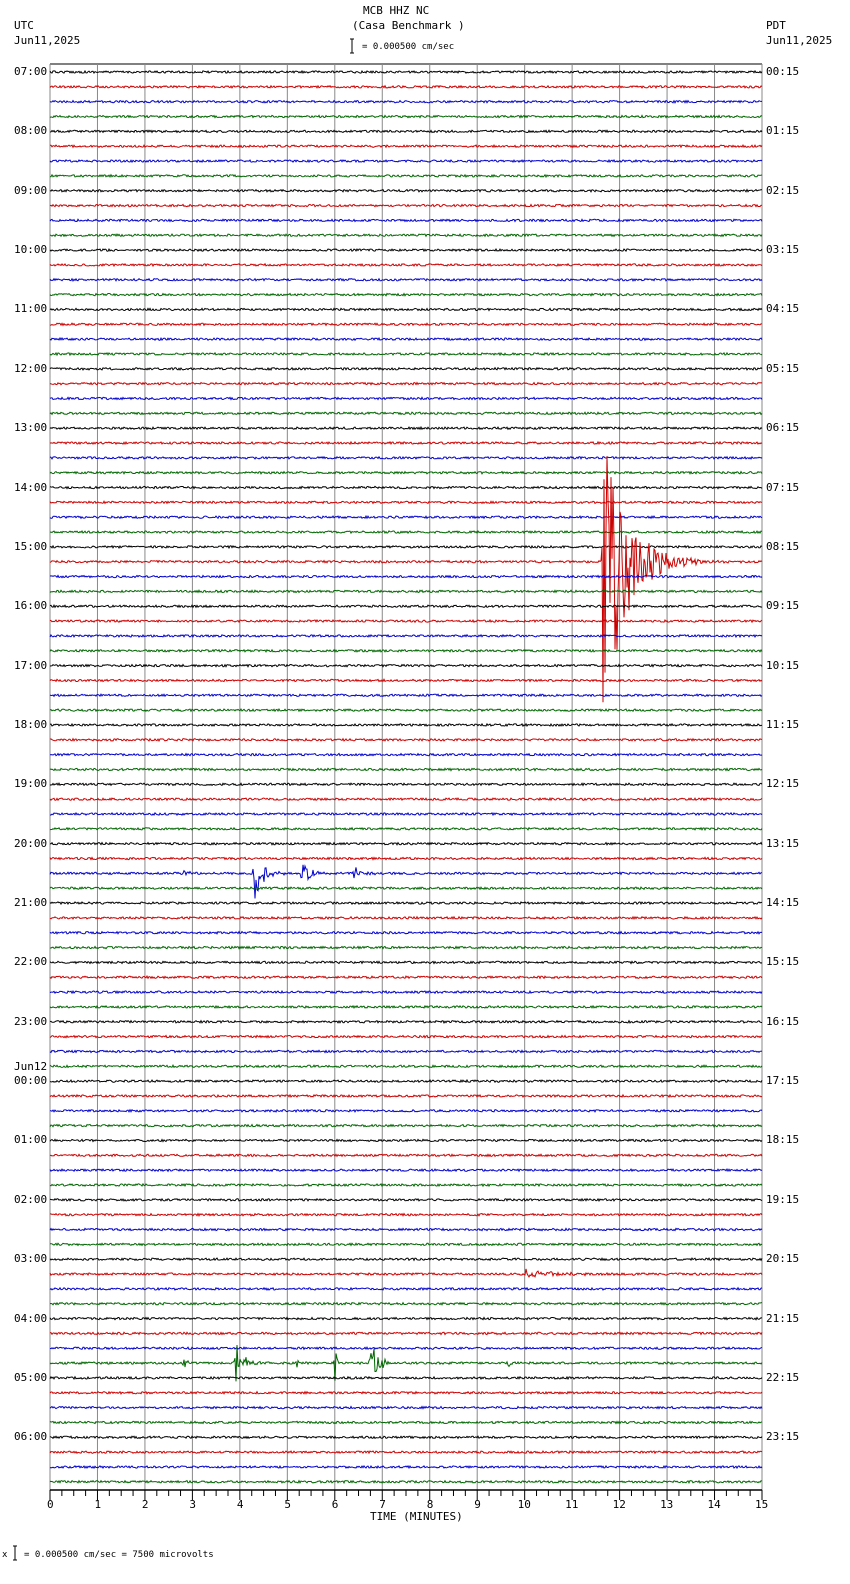  I want to click on pdt-hour-label: 15:15, so click(783, 962).